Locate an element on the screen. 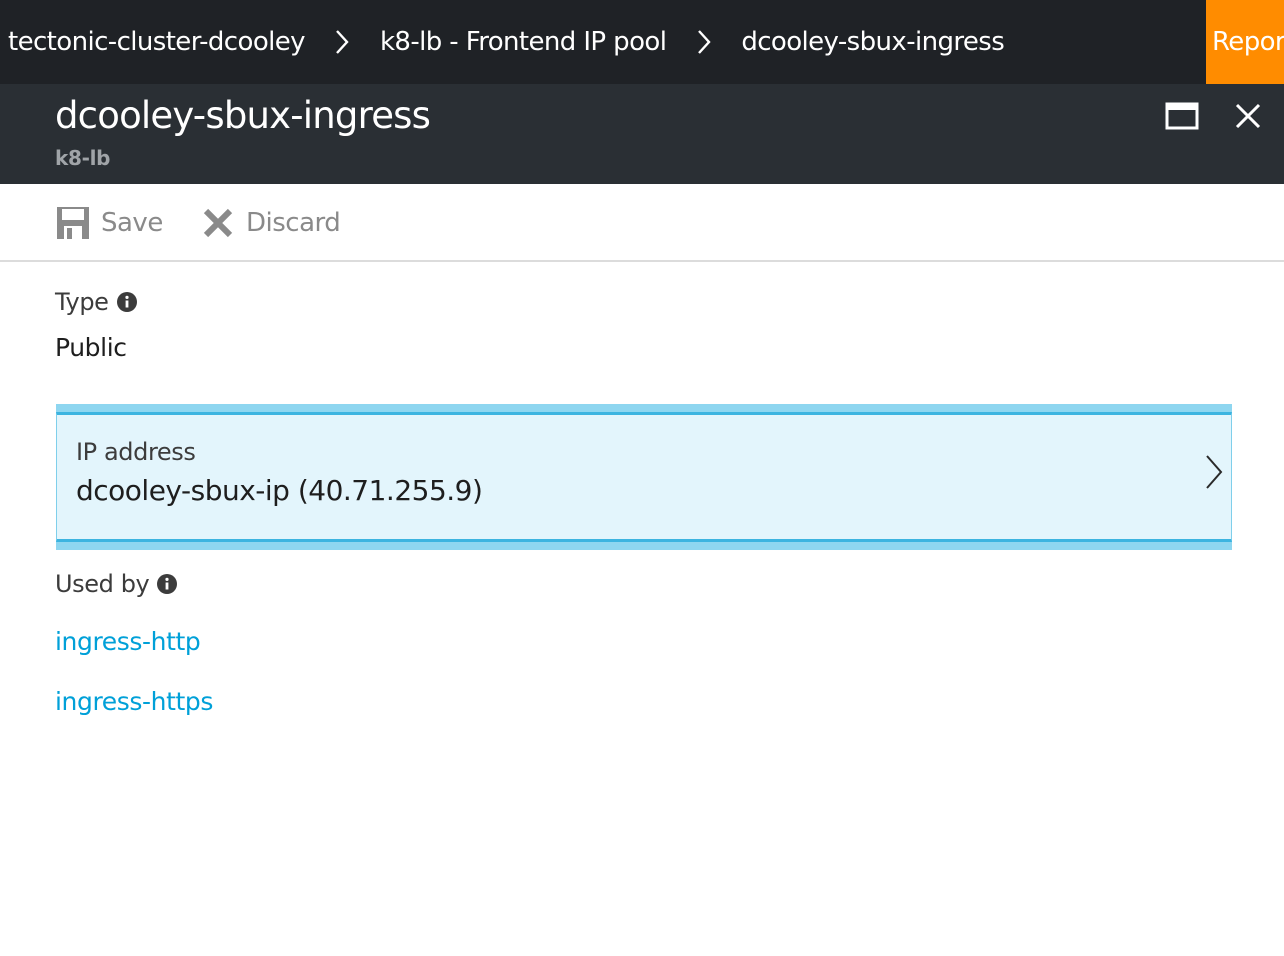 This screenshot has width=1284, height=956. ip-address-value: dcooley-sbux-ip (40.71.255.9) is located at coordinates (279, 490).